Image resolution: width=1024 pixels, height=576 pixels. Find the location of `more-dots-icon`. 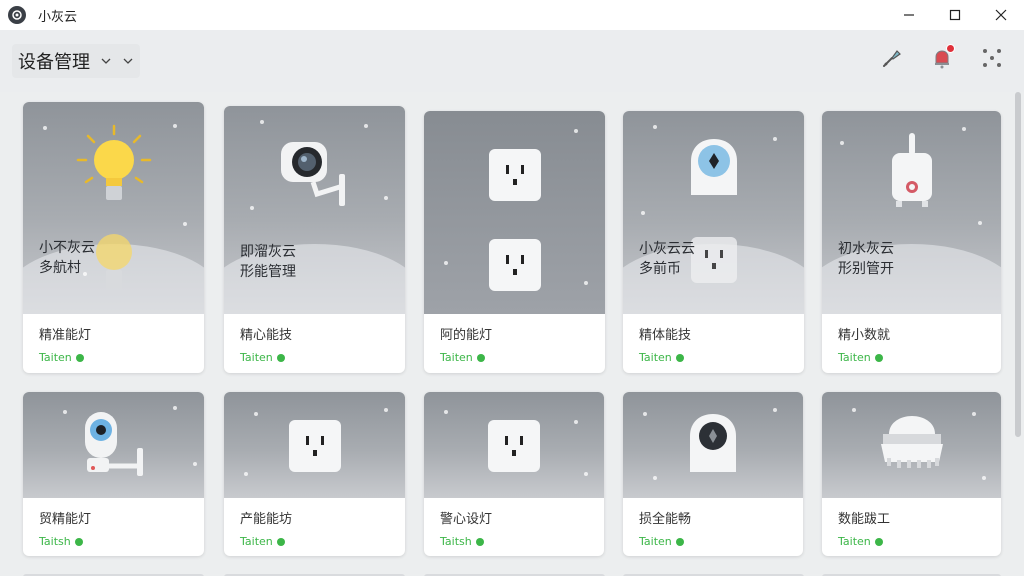

more-dots-icon is located at coordinates (992, 58).